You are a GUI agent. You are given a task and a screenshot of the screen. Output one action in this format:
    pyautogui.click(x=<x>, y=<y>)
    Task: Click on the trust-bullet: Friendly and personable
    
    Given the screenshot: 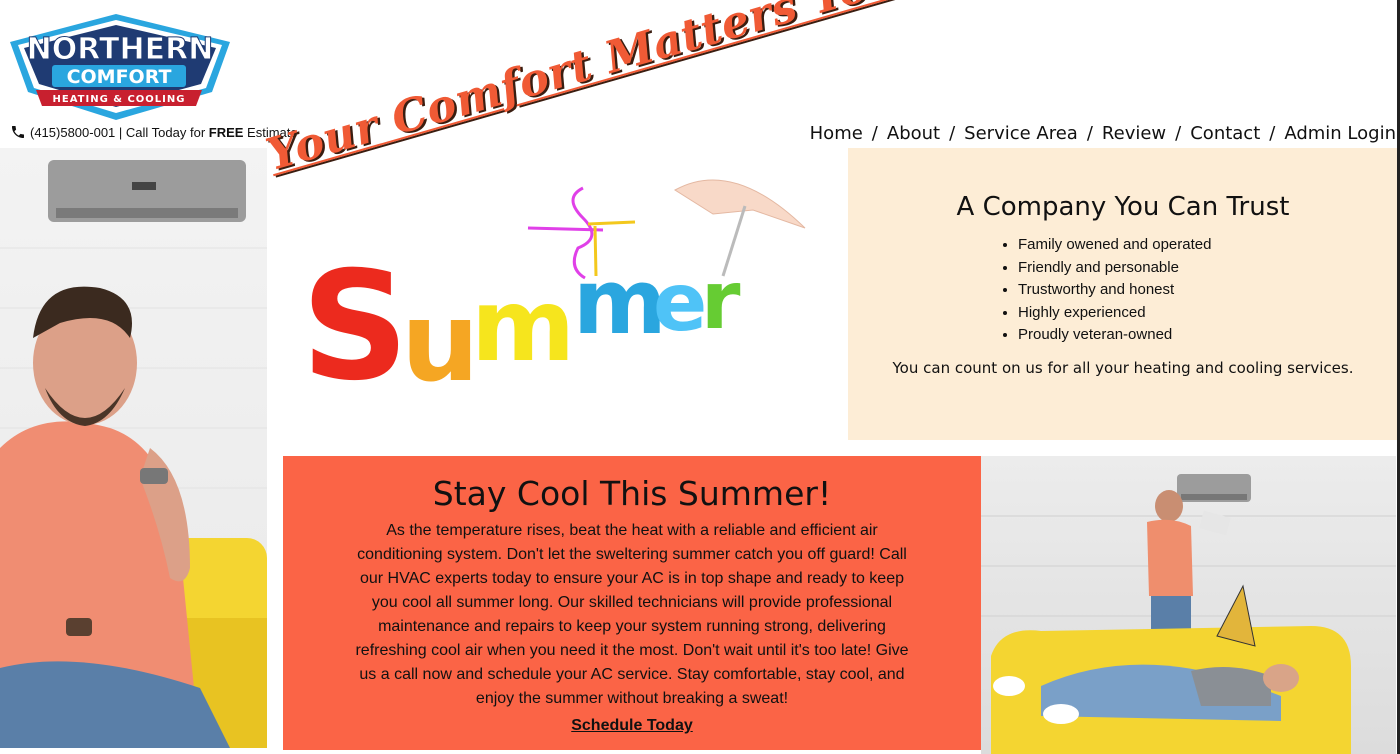 What is the action you would take?
    pyautogui.click(x=1133, y=268)
    